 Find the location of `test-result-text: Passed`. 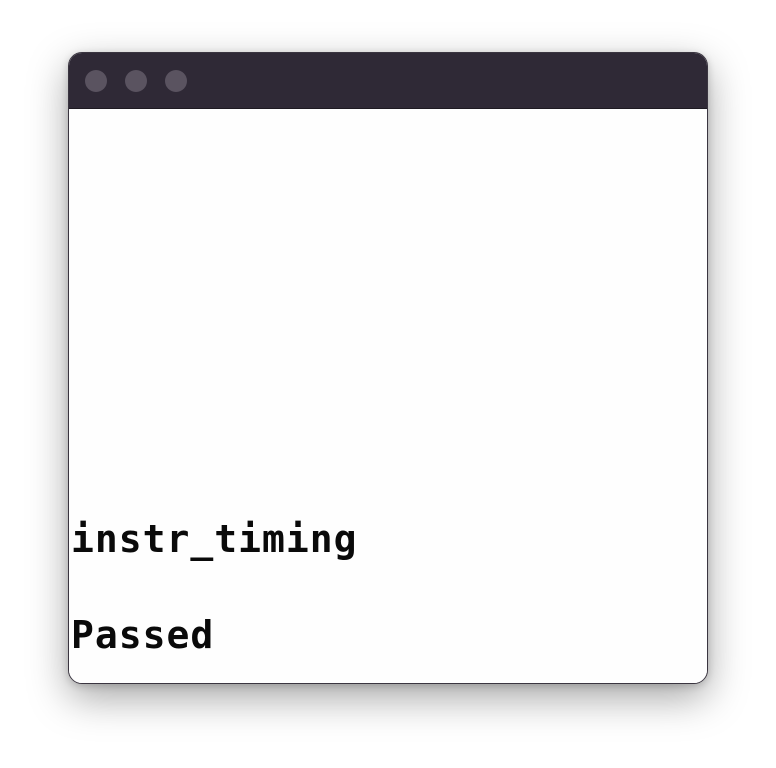

test-result-text: Passed is located at coordinates (143, 635).